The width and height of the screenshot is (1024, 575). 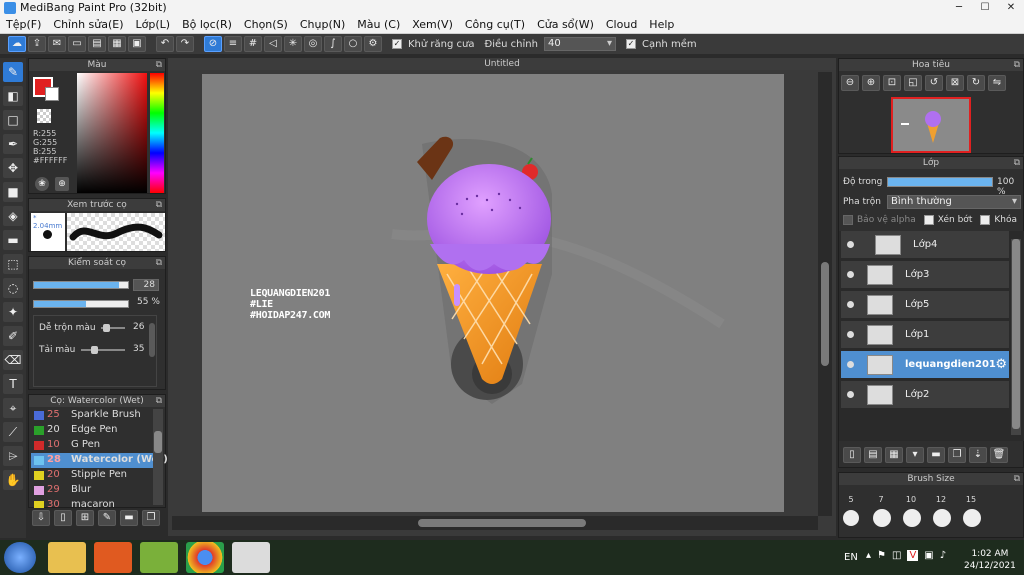 I want to click on snap-off-icon: ⊘, so click(x=213, y=44).